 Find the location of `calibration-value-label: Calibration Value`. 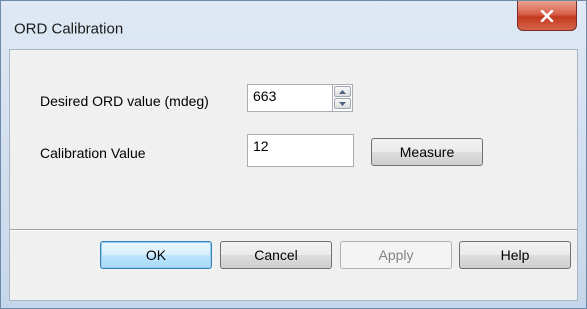

calibration-value-label: Calibration Value is located at coordinates (93, 153).